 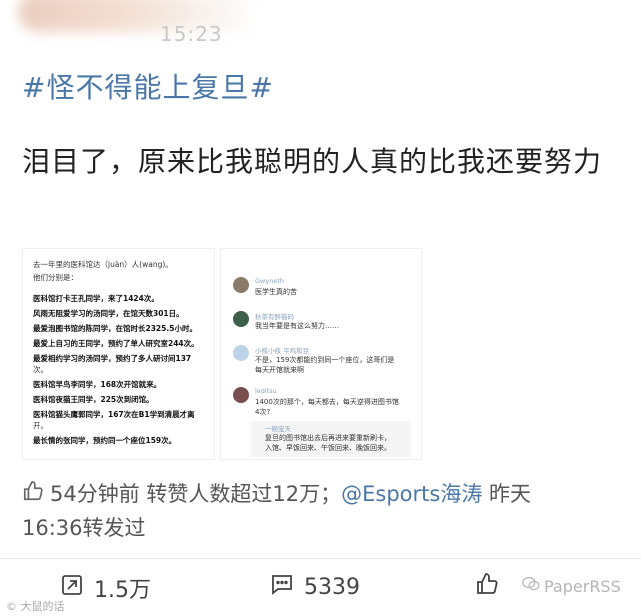 I want to click on doc-line: 他们分别是：, so click(x=55, y=277).